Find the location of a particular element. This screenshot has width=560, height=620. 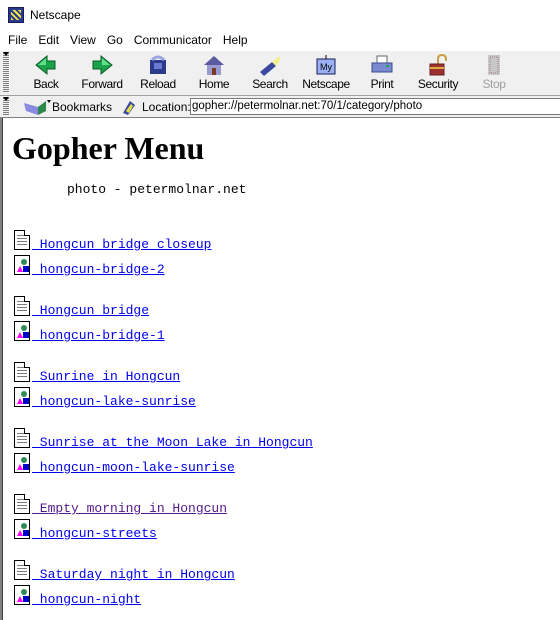

stop-button: Stop is located at coordinates (494, 74).